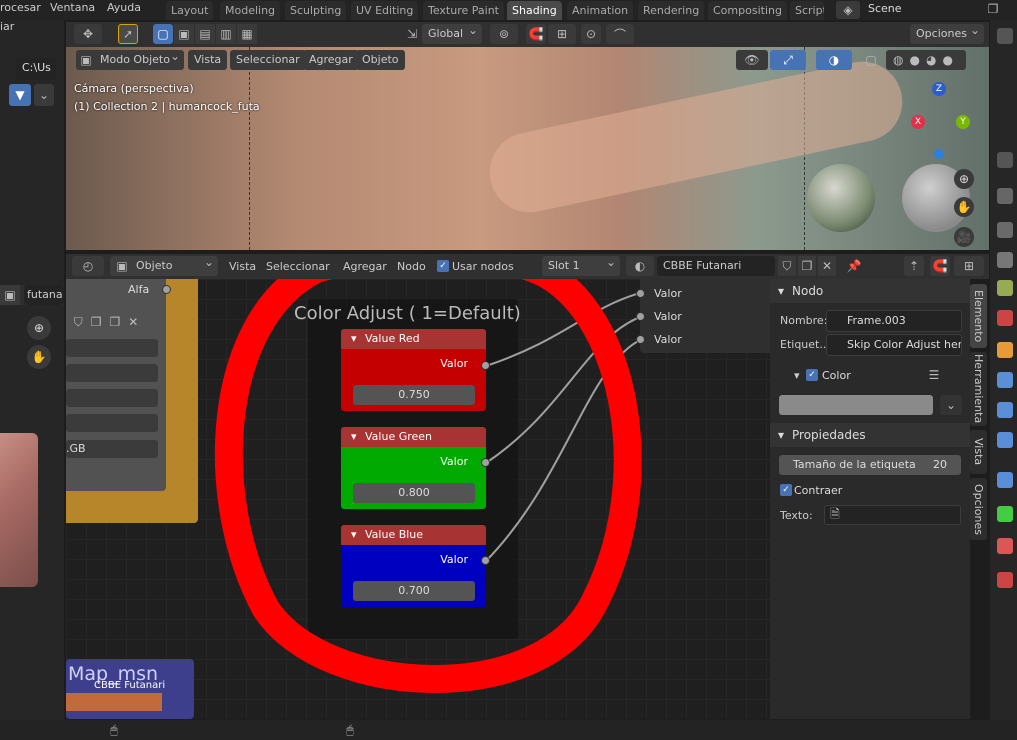  Describe the element at coordinates (268, 60) in the screenshot. I see `viewport-menu-seleccionar: Seleccionar` at that location.